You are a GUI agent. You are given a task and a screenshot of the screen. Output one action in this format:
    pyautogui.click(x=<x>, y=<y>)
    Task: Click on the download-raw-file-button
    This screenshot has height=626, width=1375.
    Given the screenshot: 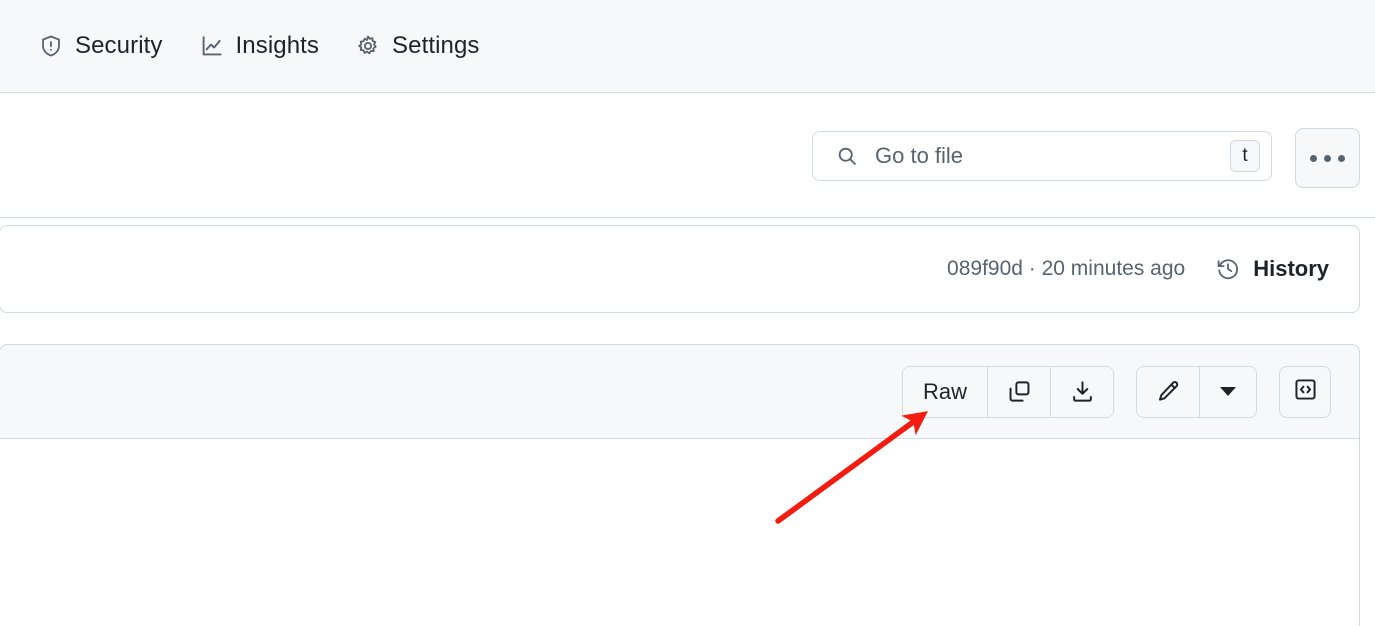 What is the action you would take?
    pyautogui.click(x=1082, y=391)
    